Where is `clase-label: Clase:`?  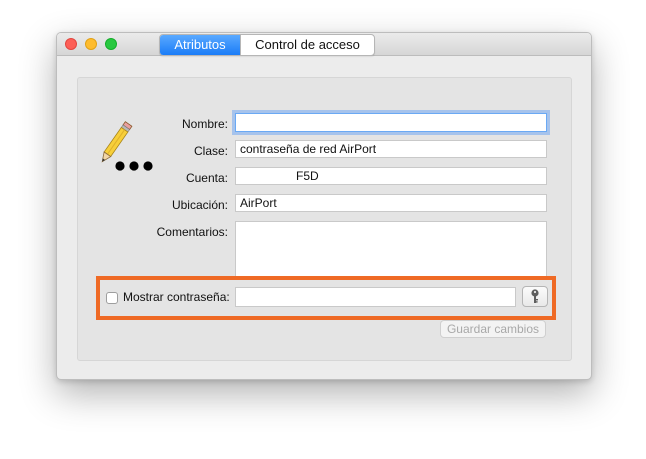 clase-label: Clase: is located at coordinates (210, 151).